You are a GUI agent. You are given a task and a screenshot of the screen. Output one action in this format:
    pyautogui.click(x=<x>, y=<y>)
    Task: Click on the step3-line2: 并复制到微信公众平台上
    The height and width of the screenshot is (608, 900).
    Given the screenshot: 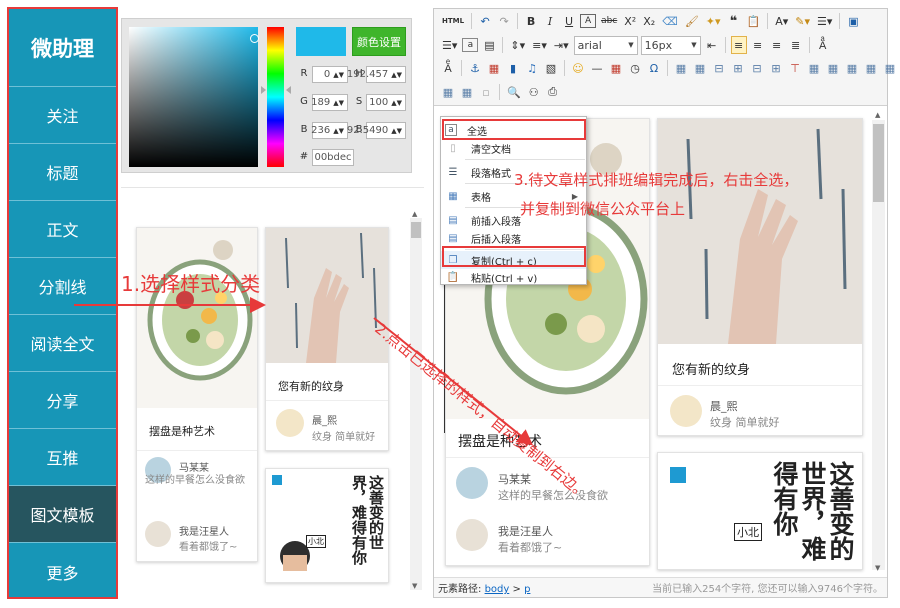 What is the action you would take?
    pyautogui.click(x=603, y=209)
    